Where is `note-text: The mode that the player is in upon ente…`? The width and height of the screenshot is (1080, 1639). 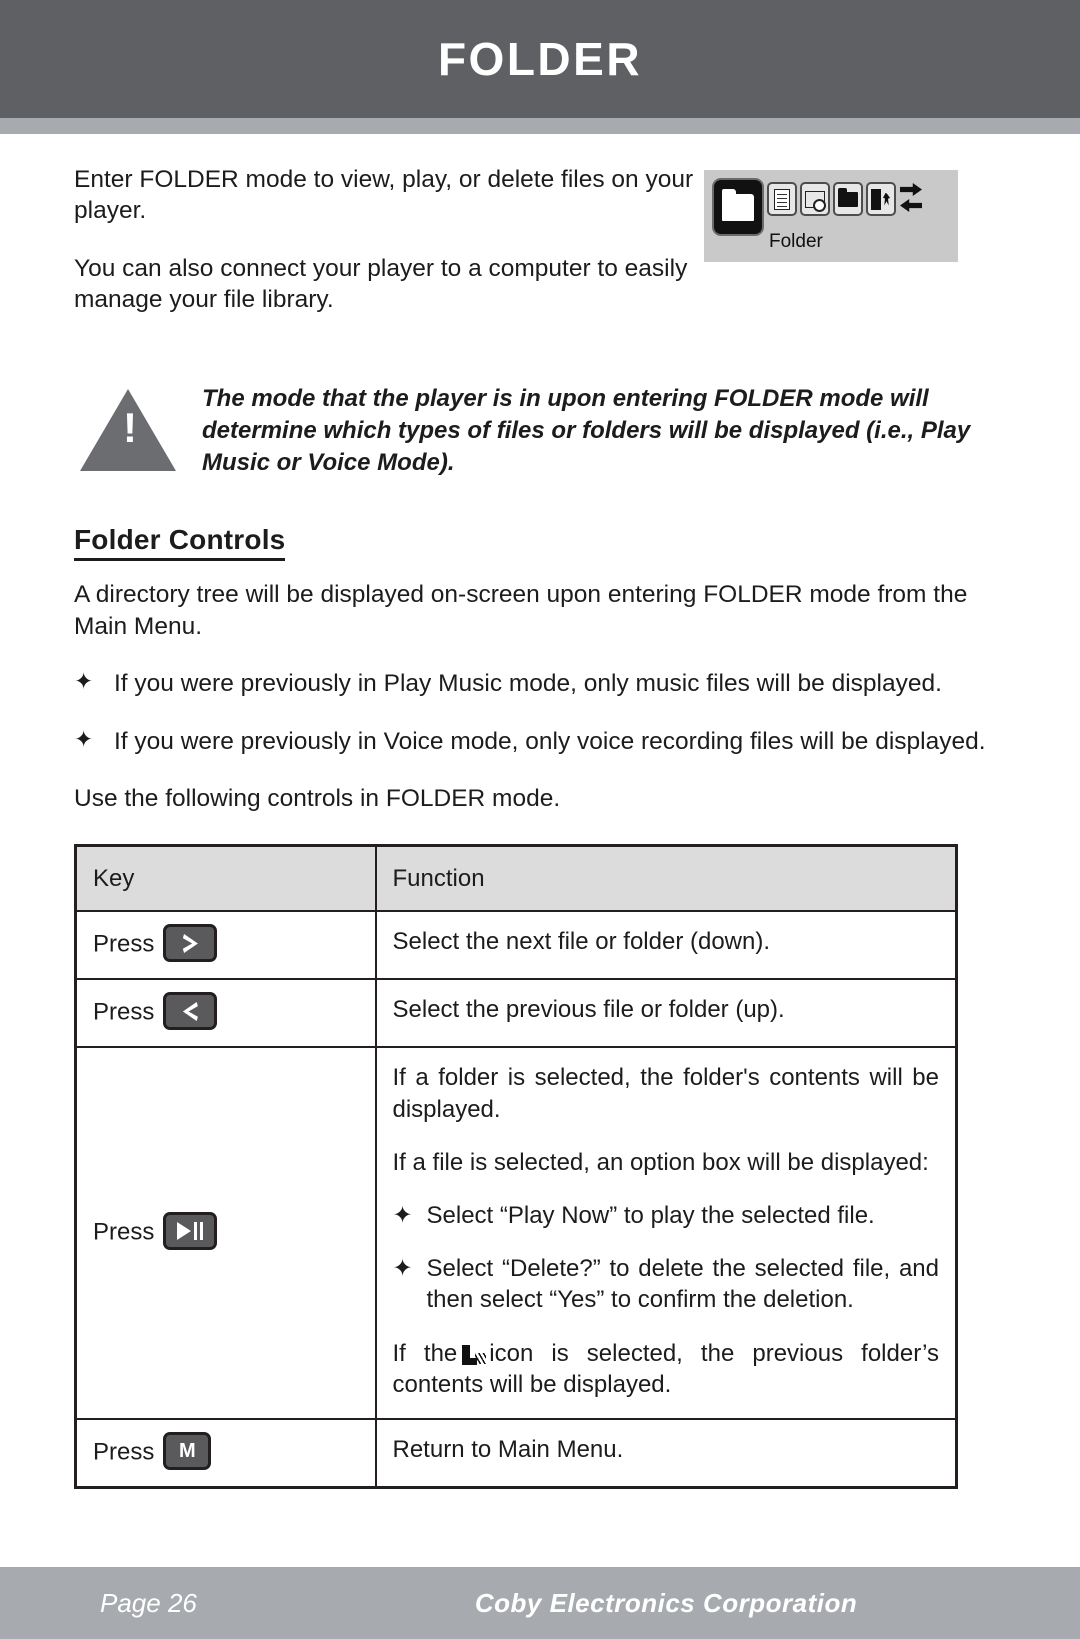
note-text: The mode that the player is in upon ente… is located at coordinates (586, 430).